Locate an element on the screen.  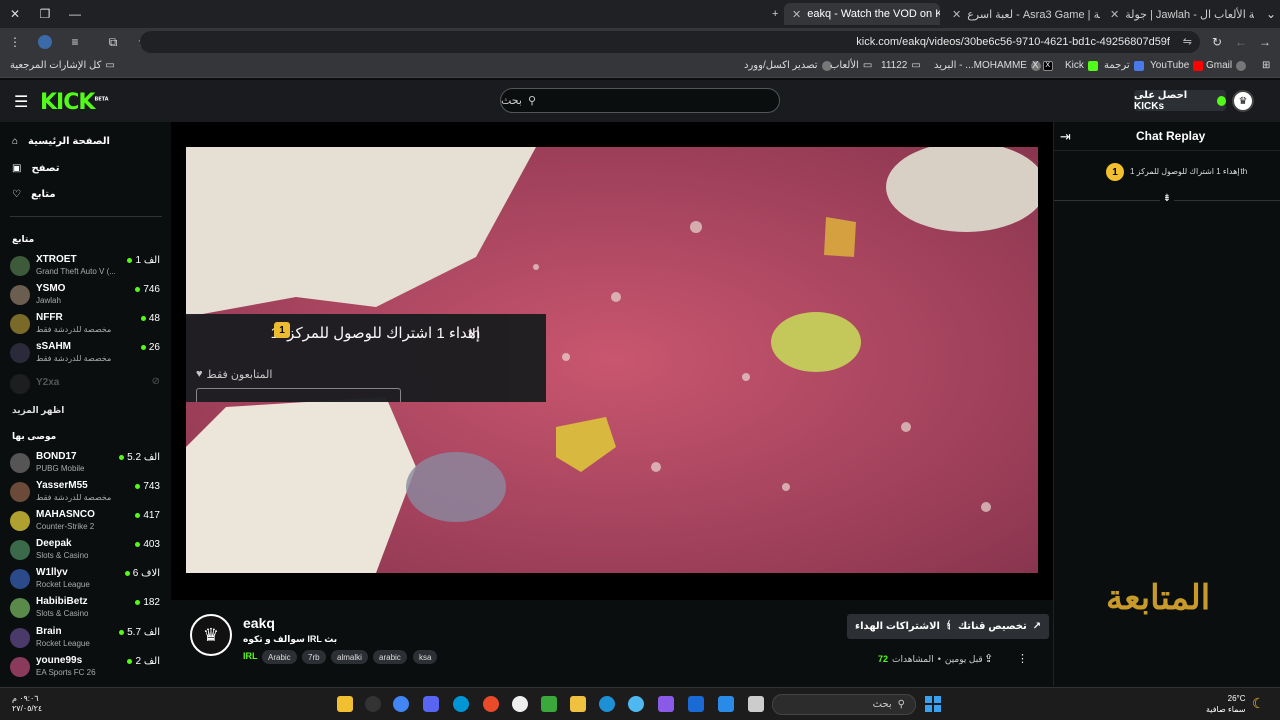
bookmark-all: كل الإشارات المرجعية ▭ is located at coordinates (62, 65).